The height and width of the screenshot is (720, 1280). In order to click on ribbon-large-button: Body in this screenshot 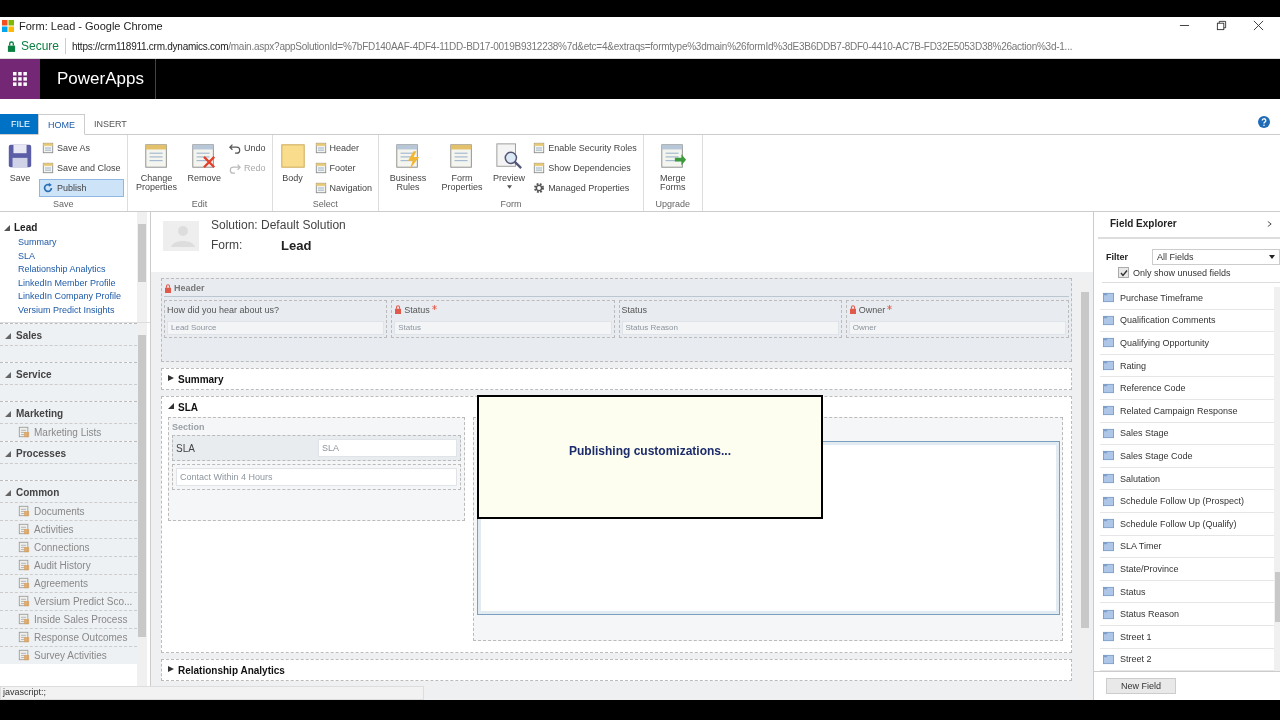, I will do `click(292, 169)`.